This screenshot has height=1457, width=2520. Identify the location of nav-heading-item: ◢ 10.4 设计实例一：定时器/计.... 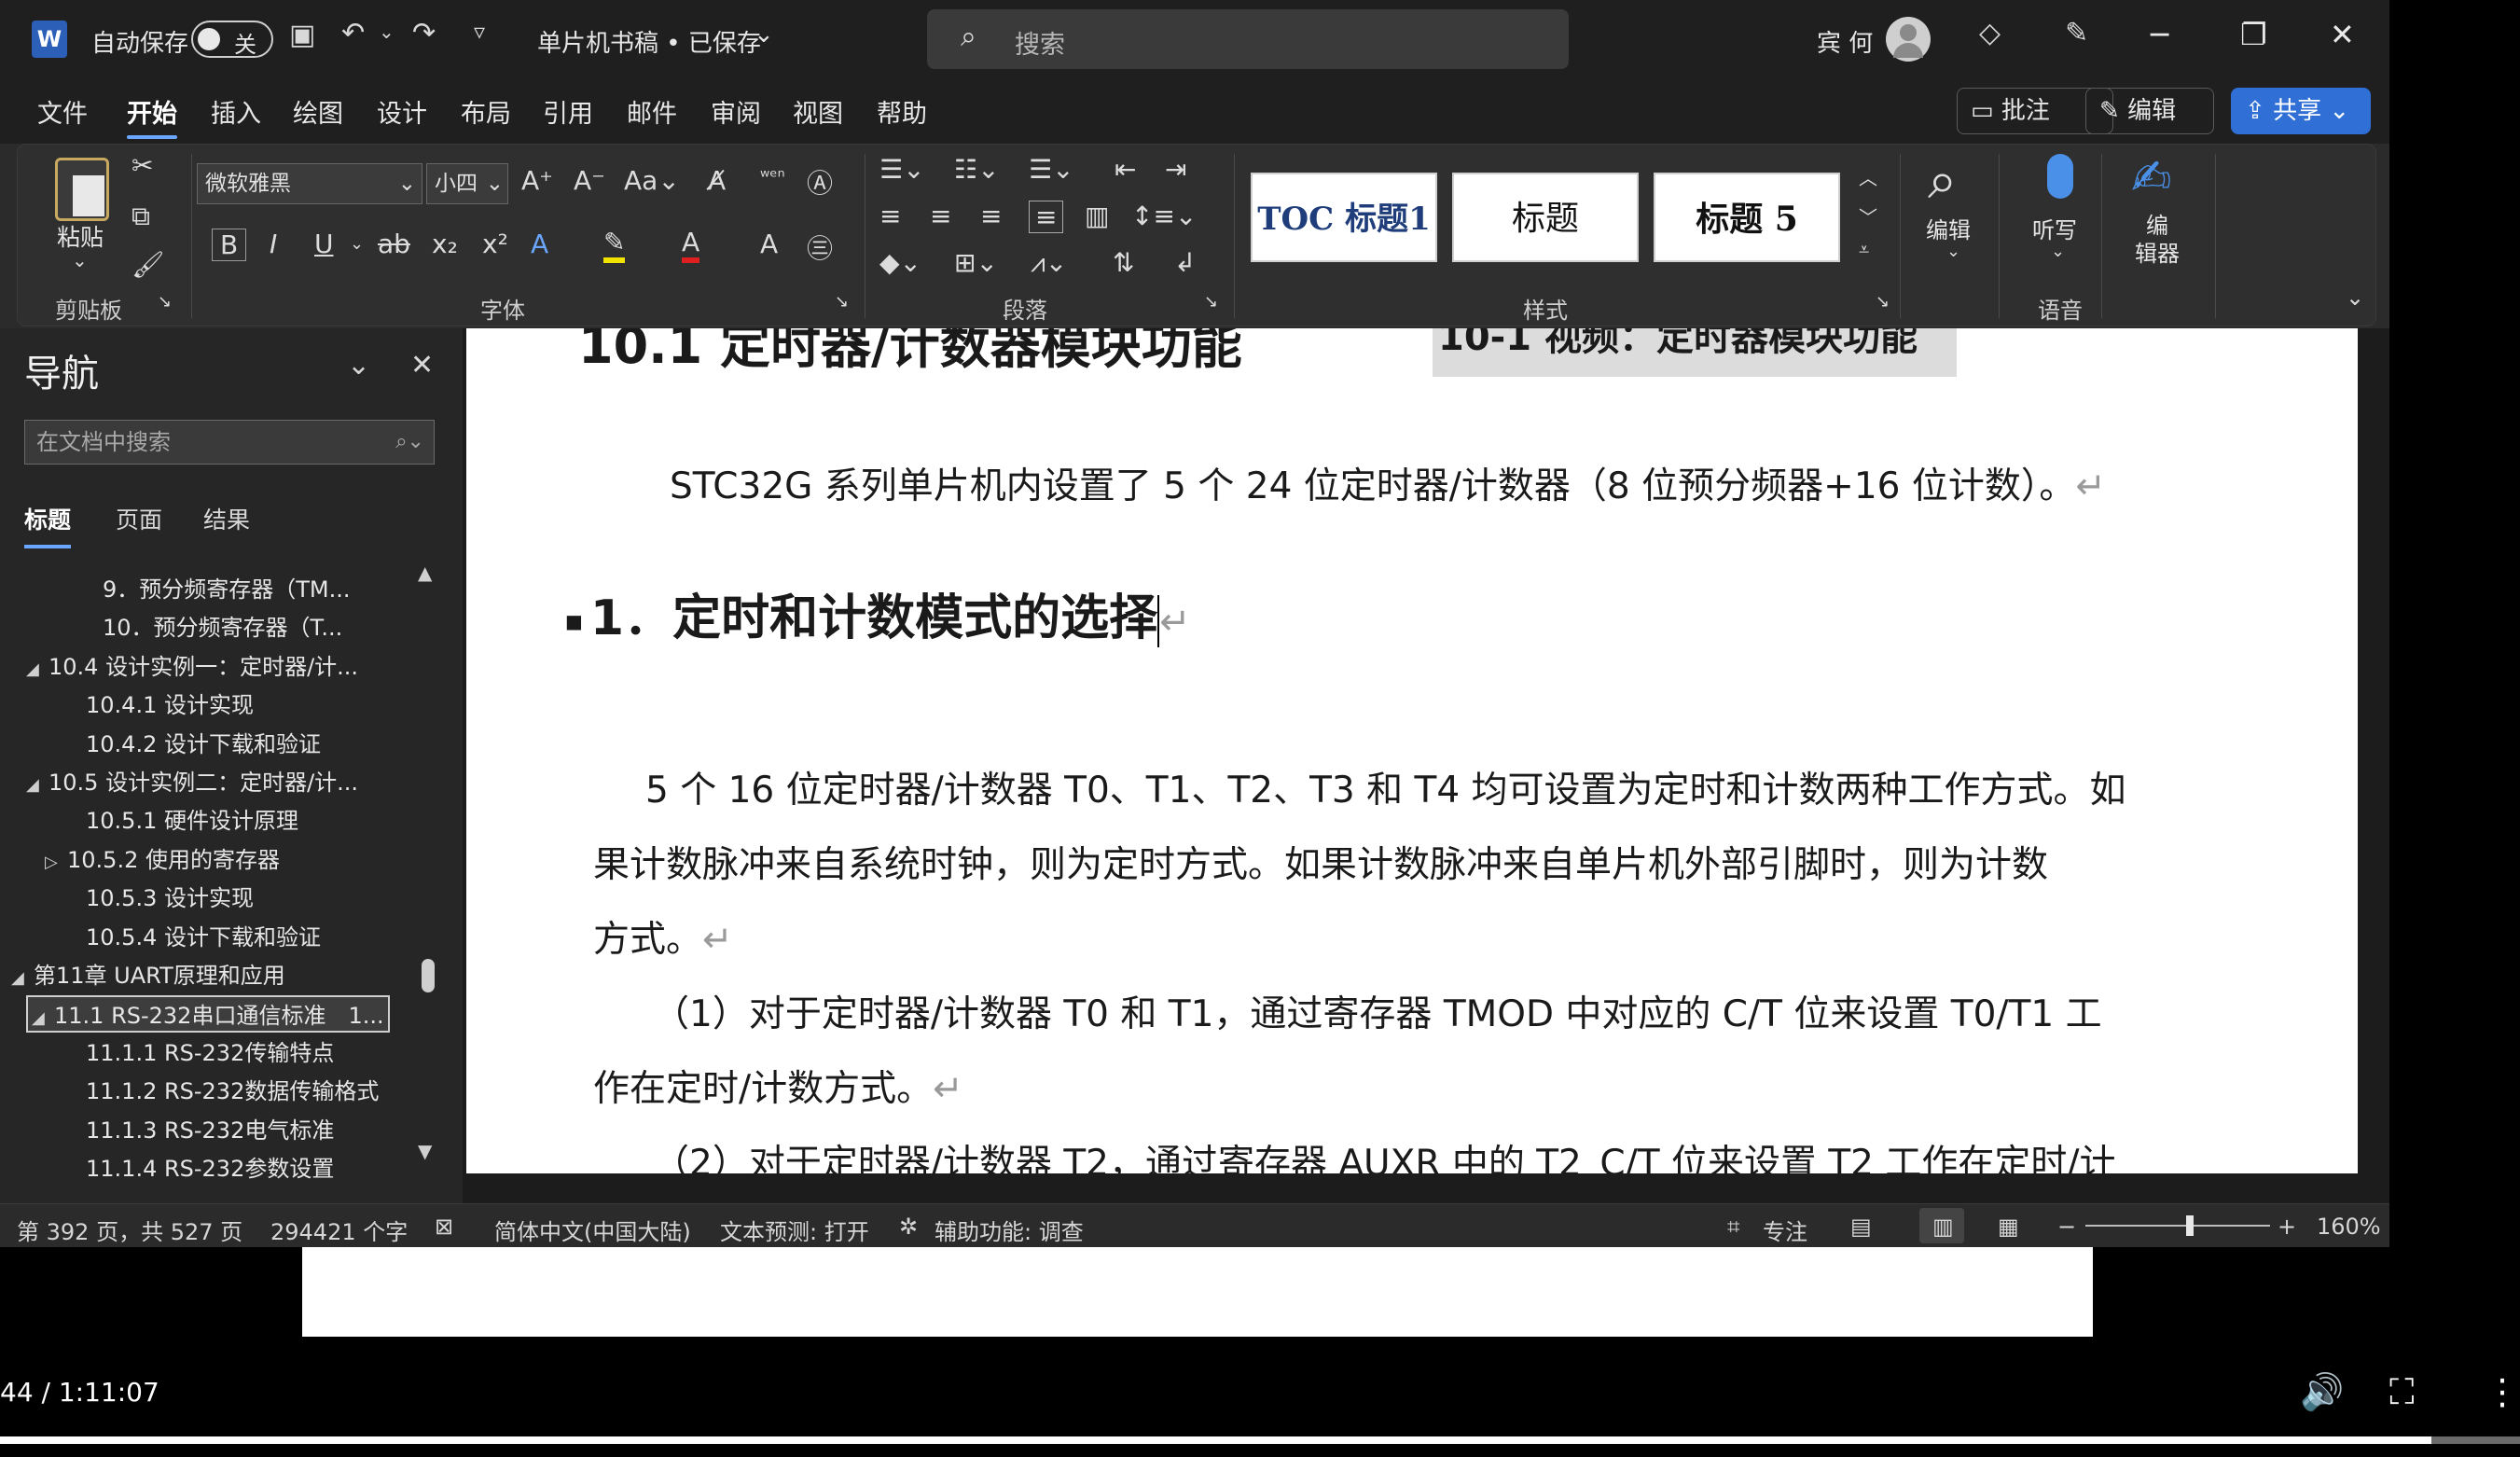
(192, 667).